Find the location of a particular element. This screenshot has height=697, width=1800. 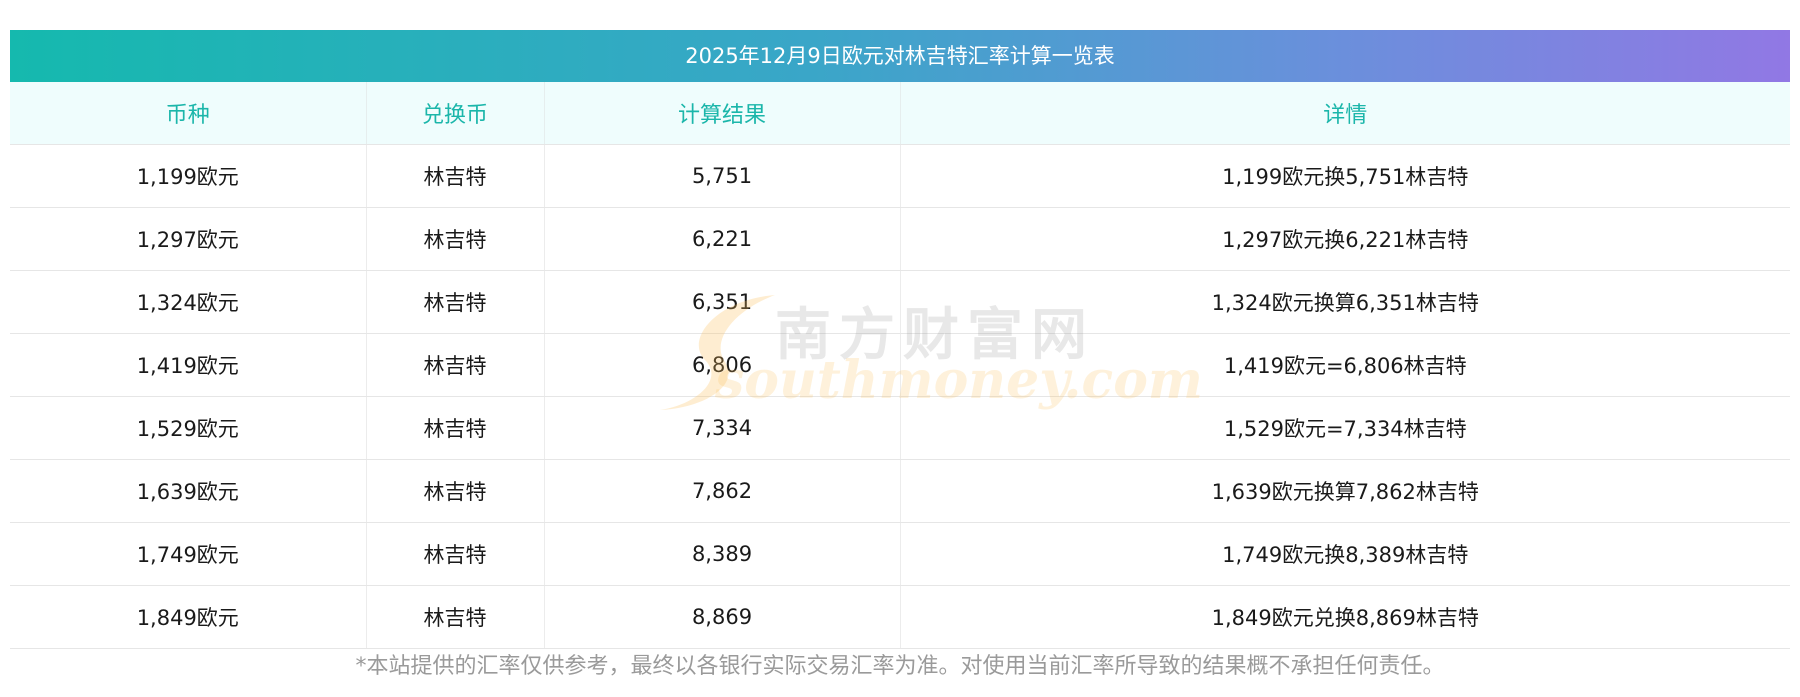

table-row: 1,297欧元 林吉特 6,221 1,297欧元换6,221林吉特 is located at coordinates (900, 239).